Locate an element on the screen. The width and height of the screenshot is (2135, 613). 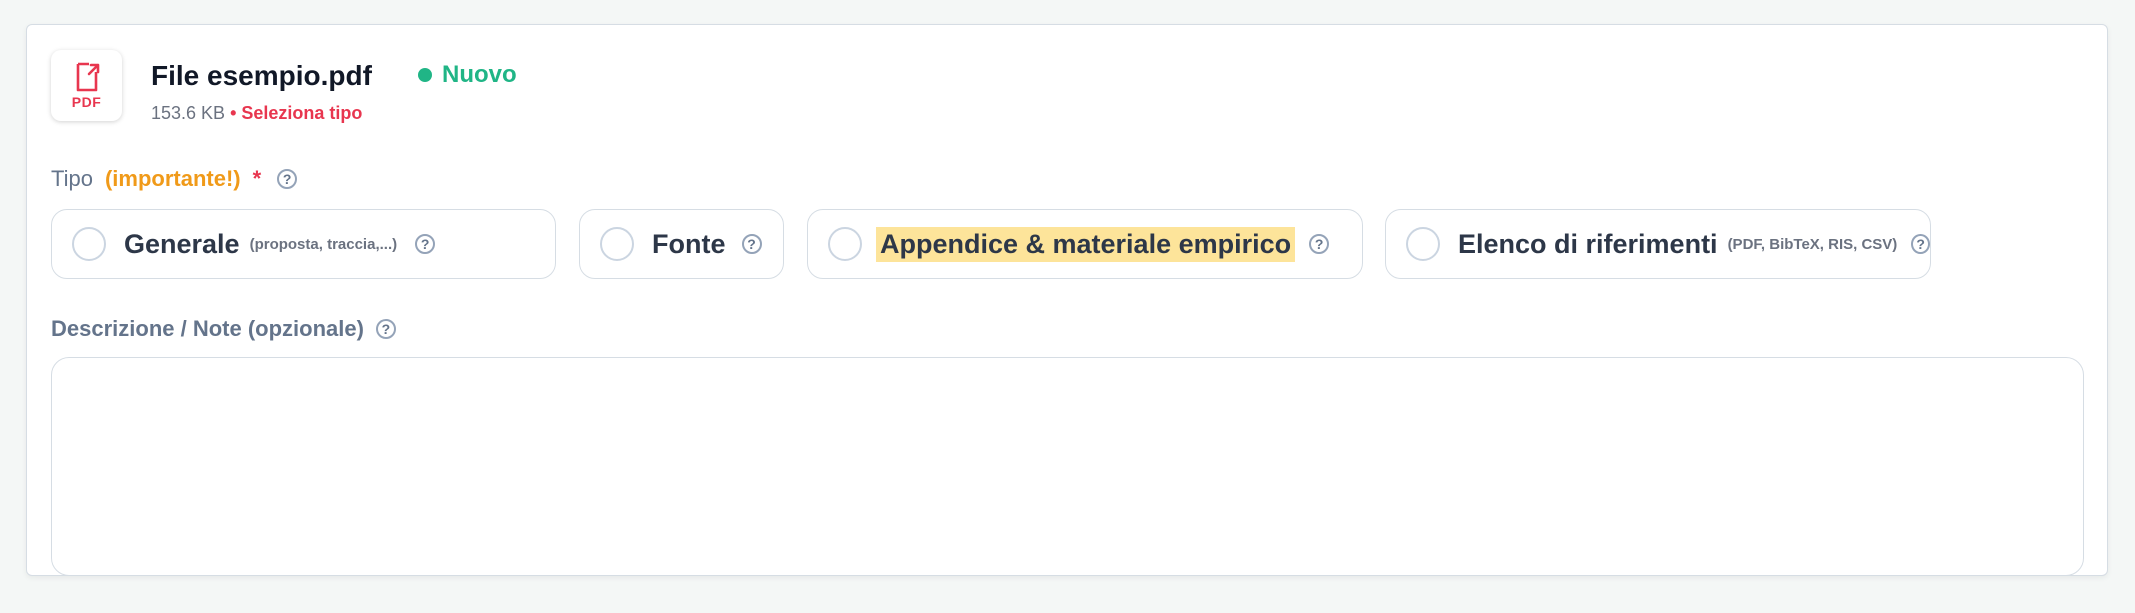
file-name: File esempio.pdf is located at coordinates (261, 75).